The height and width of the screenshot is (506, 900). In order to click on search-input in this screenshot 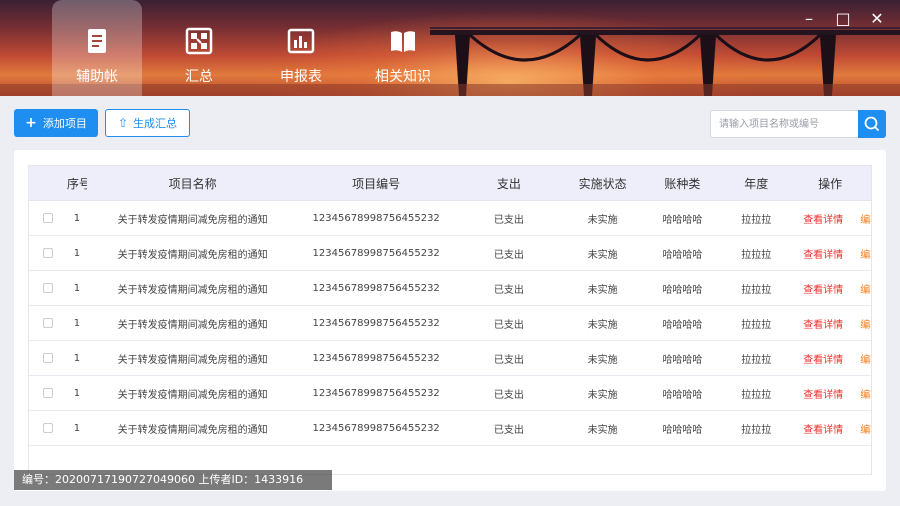, I will do `click(784, 124)`.